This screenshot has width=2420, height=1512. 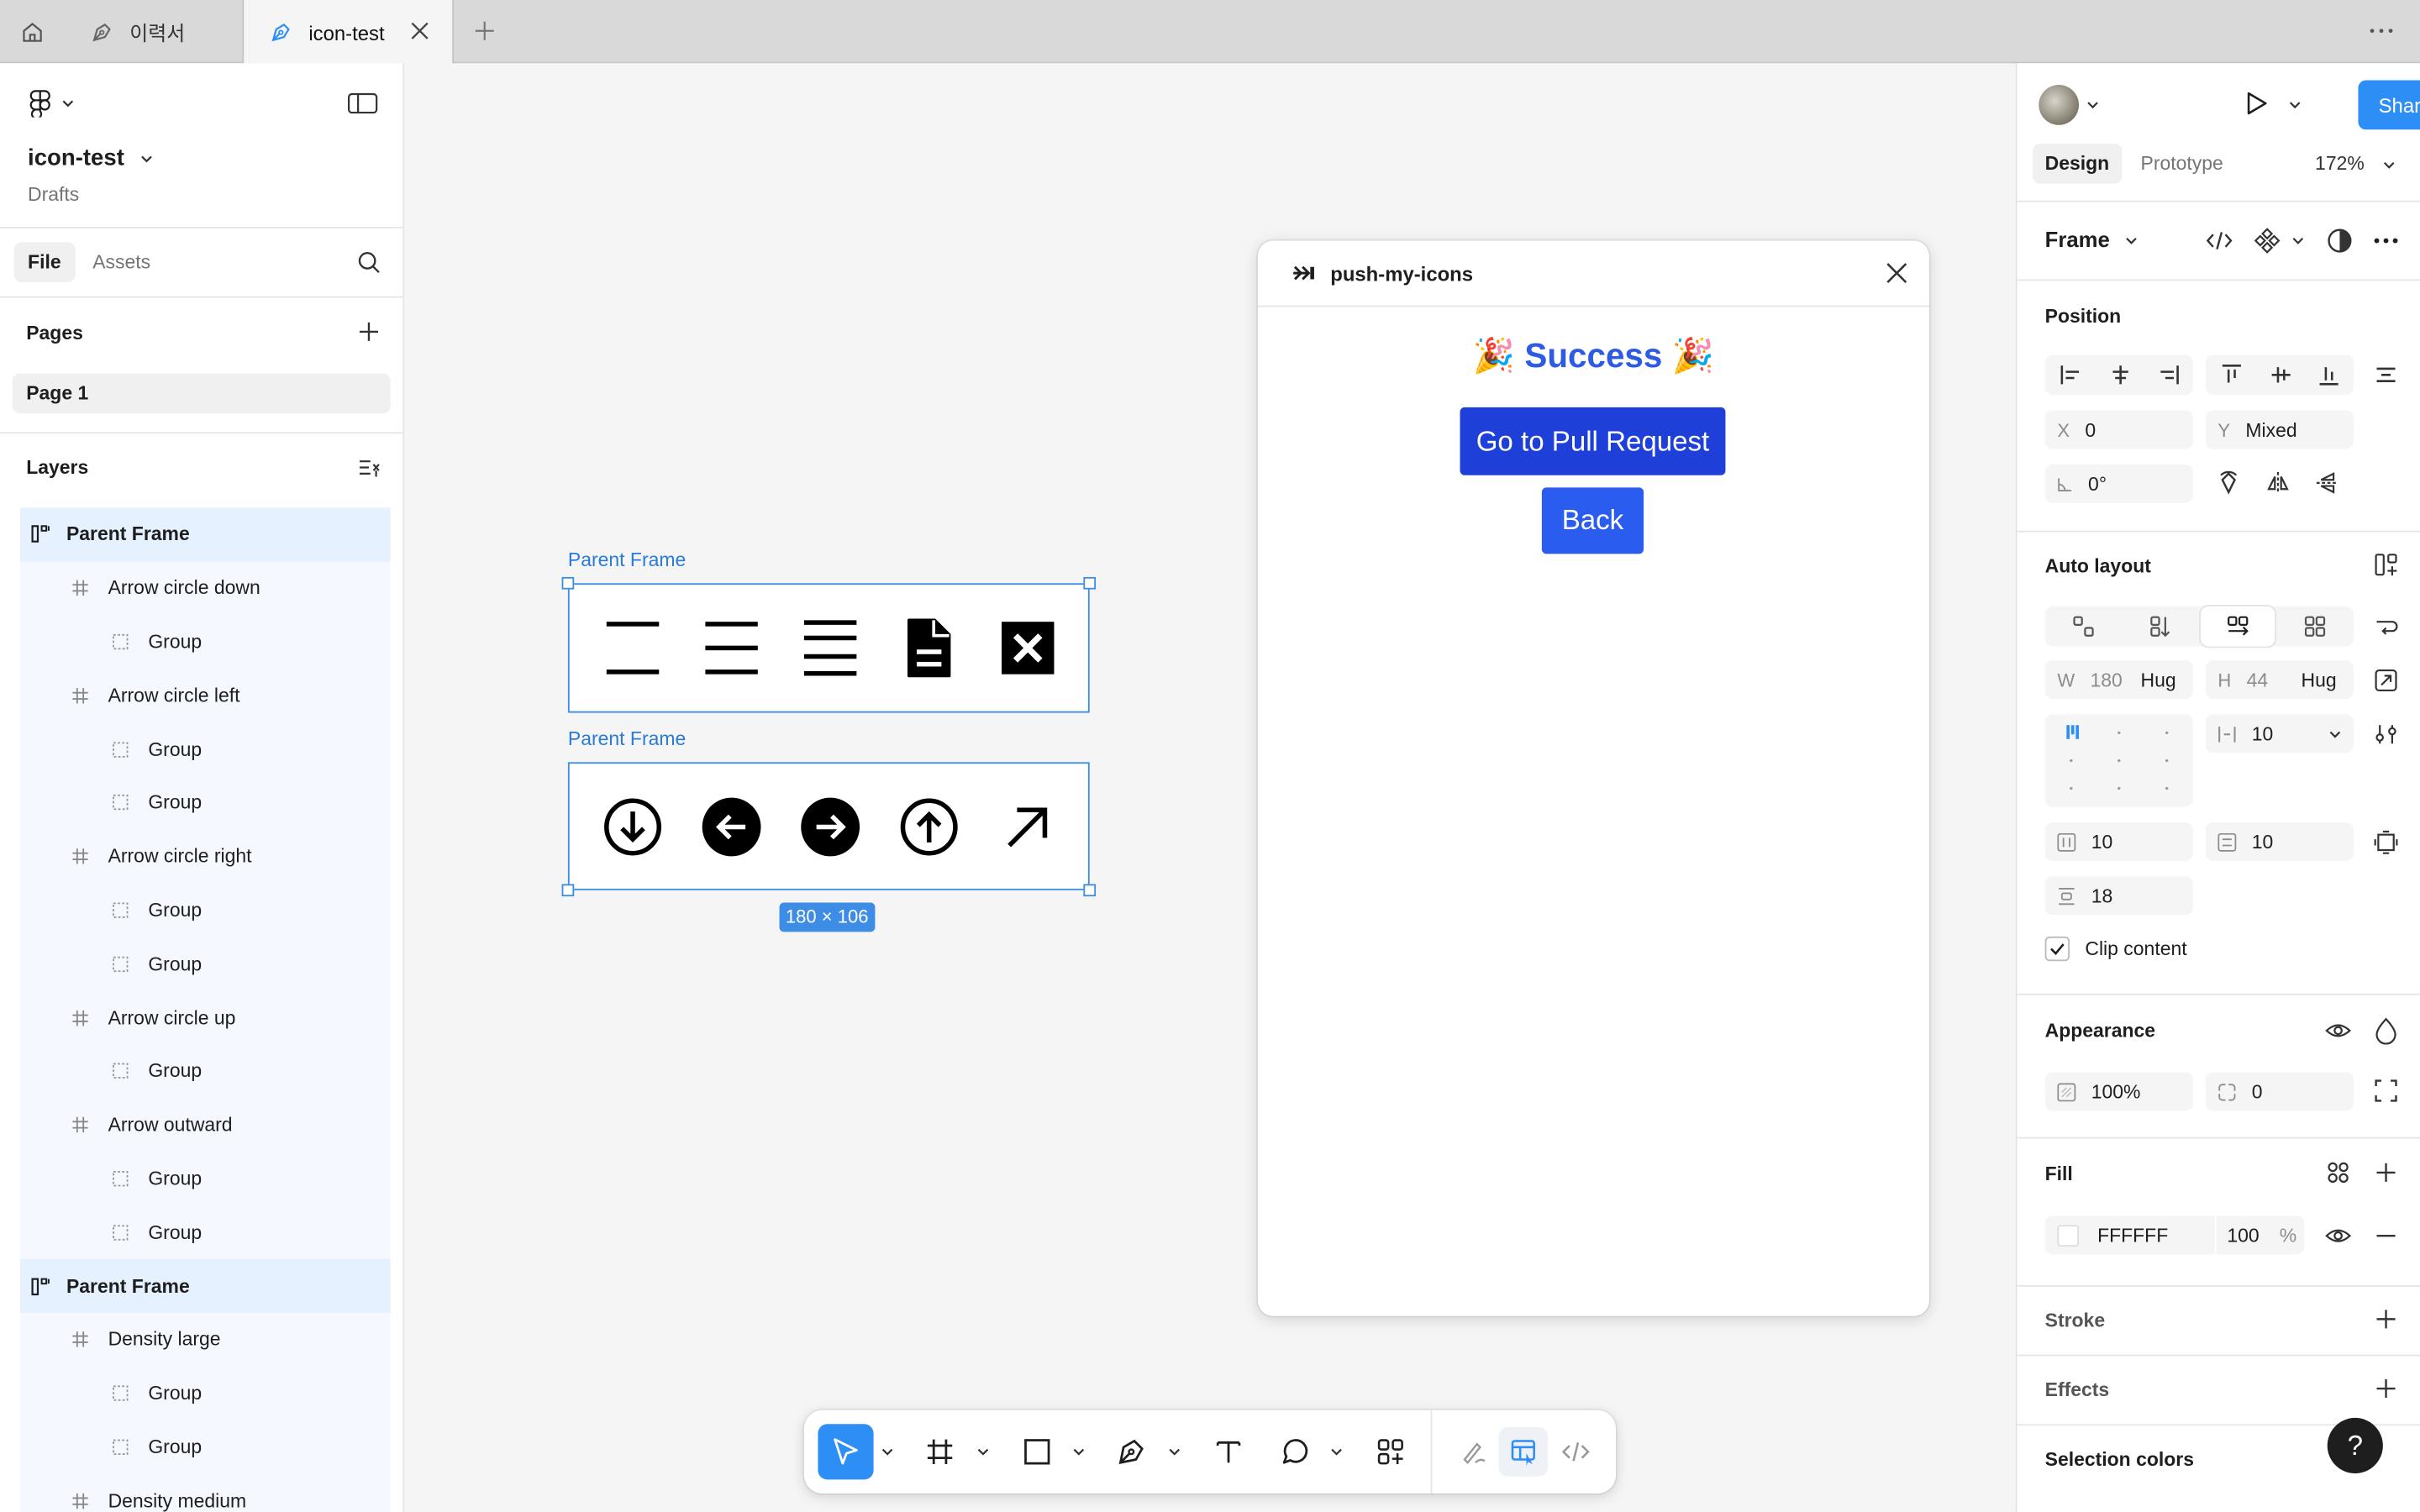 What do you see at coordinates (122, 262) in the screenshot?
I see `tab-assets: Assets` at bounding box center [122, 262].